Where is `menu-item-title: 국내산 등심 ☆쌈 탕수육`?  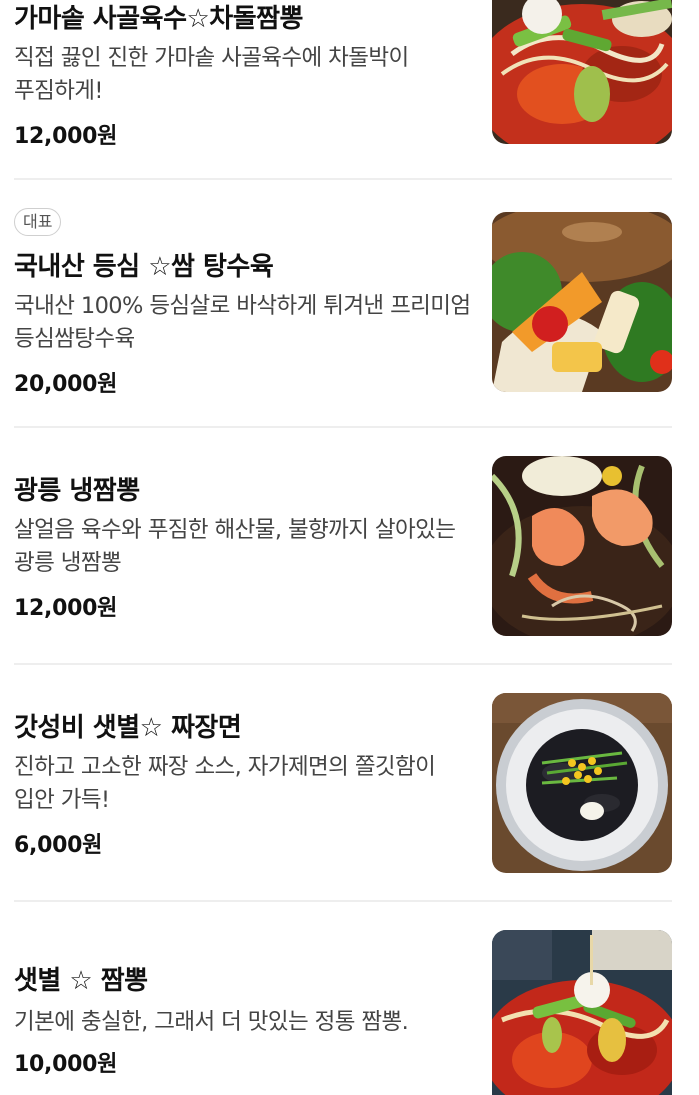
menu-item-title: 국내산 등심 ☆쌈 탕수육 is located at coordinates (144, 267).